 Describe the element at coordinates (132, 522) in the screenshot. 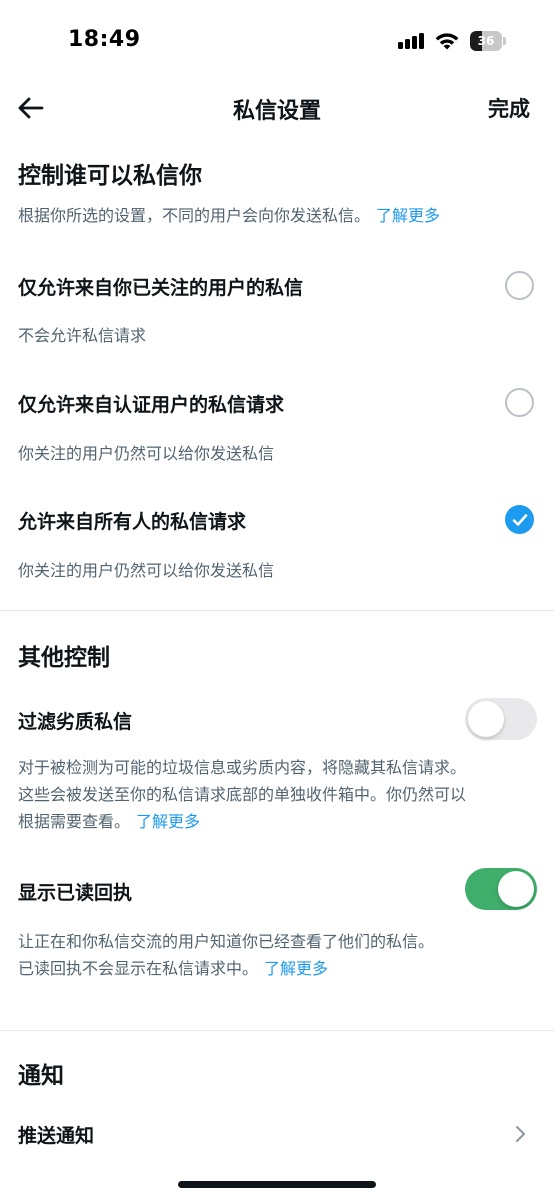

I see `option-label-everyone: 允许来自所有人的私信请求` at that location.